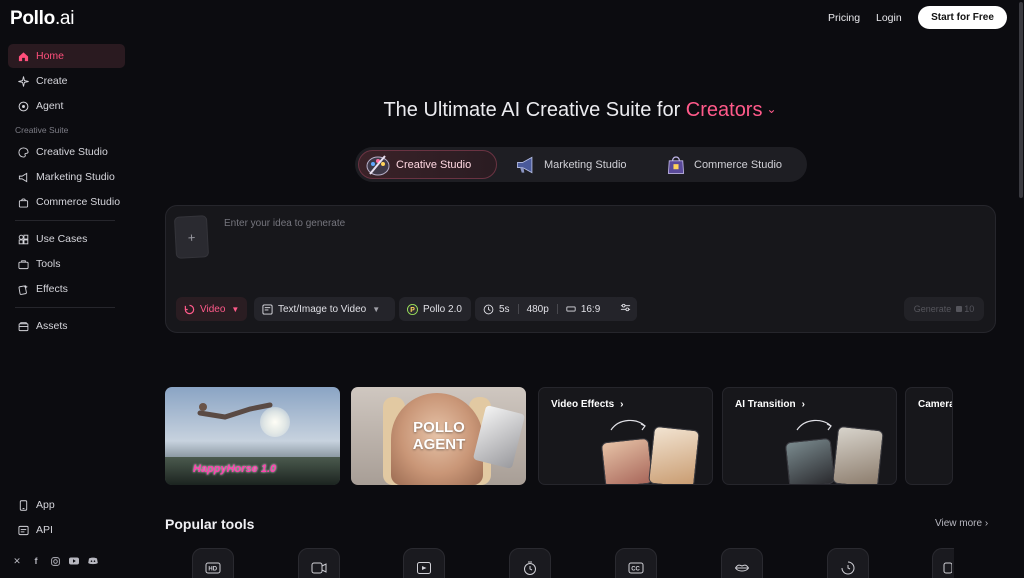  Describe the element at coordinates (724, 110) in the screenshot. I see `hero-title-accent: Creators` at that location.